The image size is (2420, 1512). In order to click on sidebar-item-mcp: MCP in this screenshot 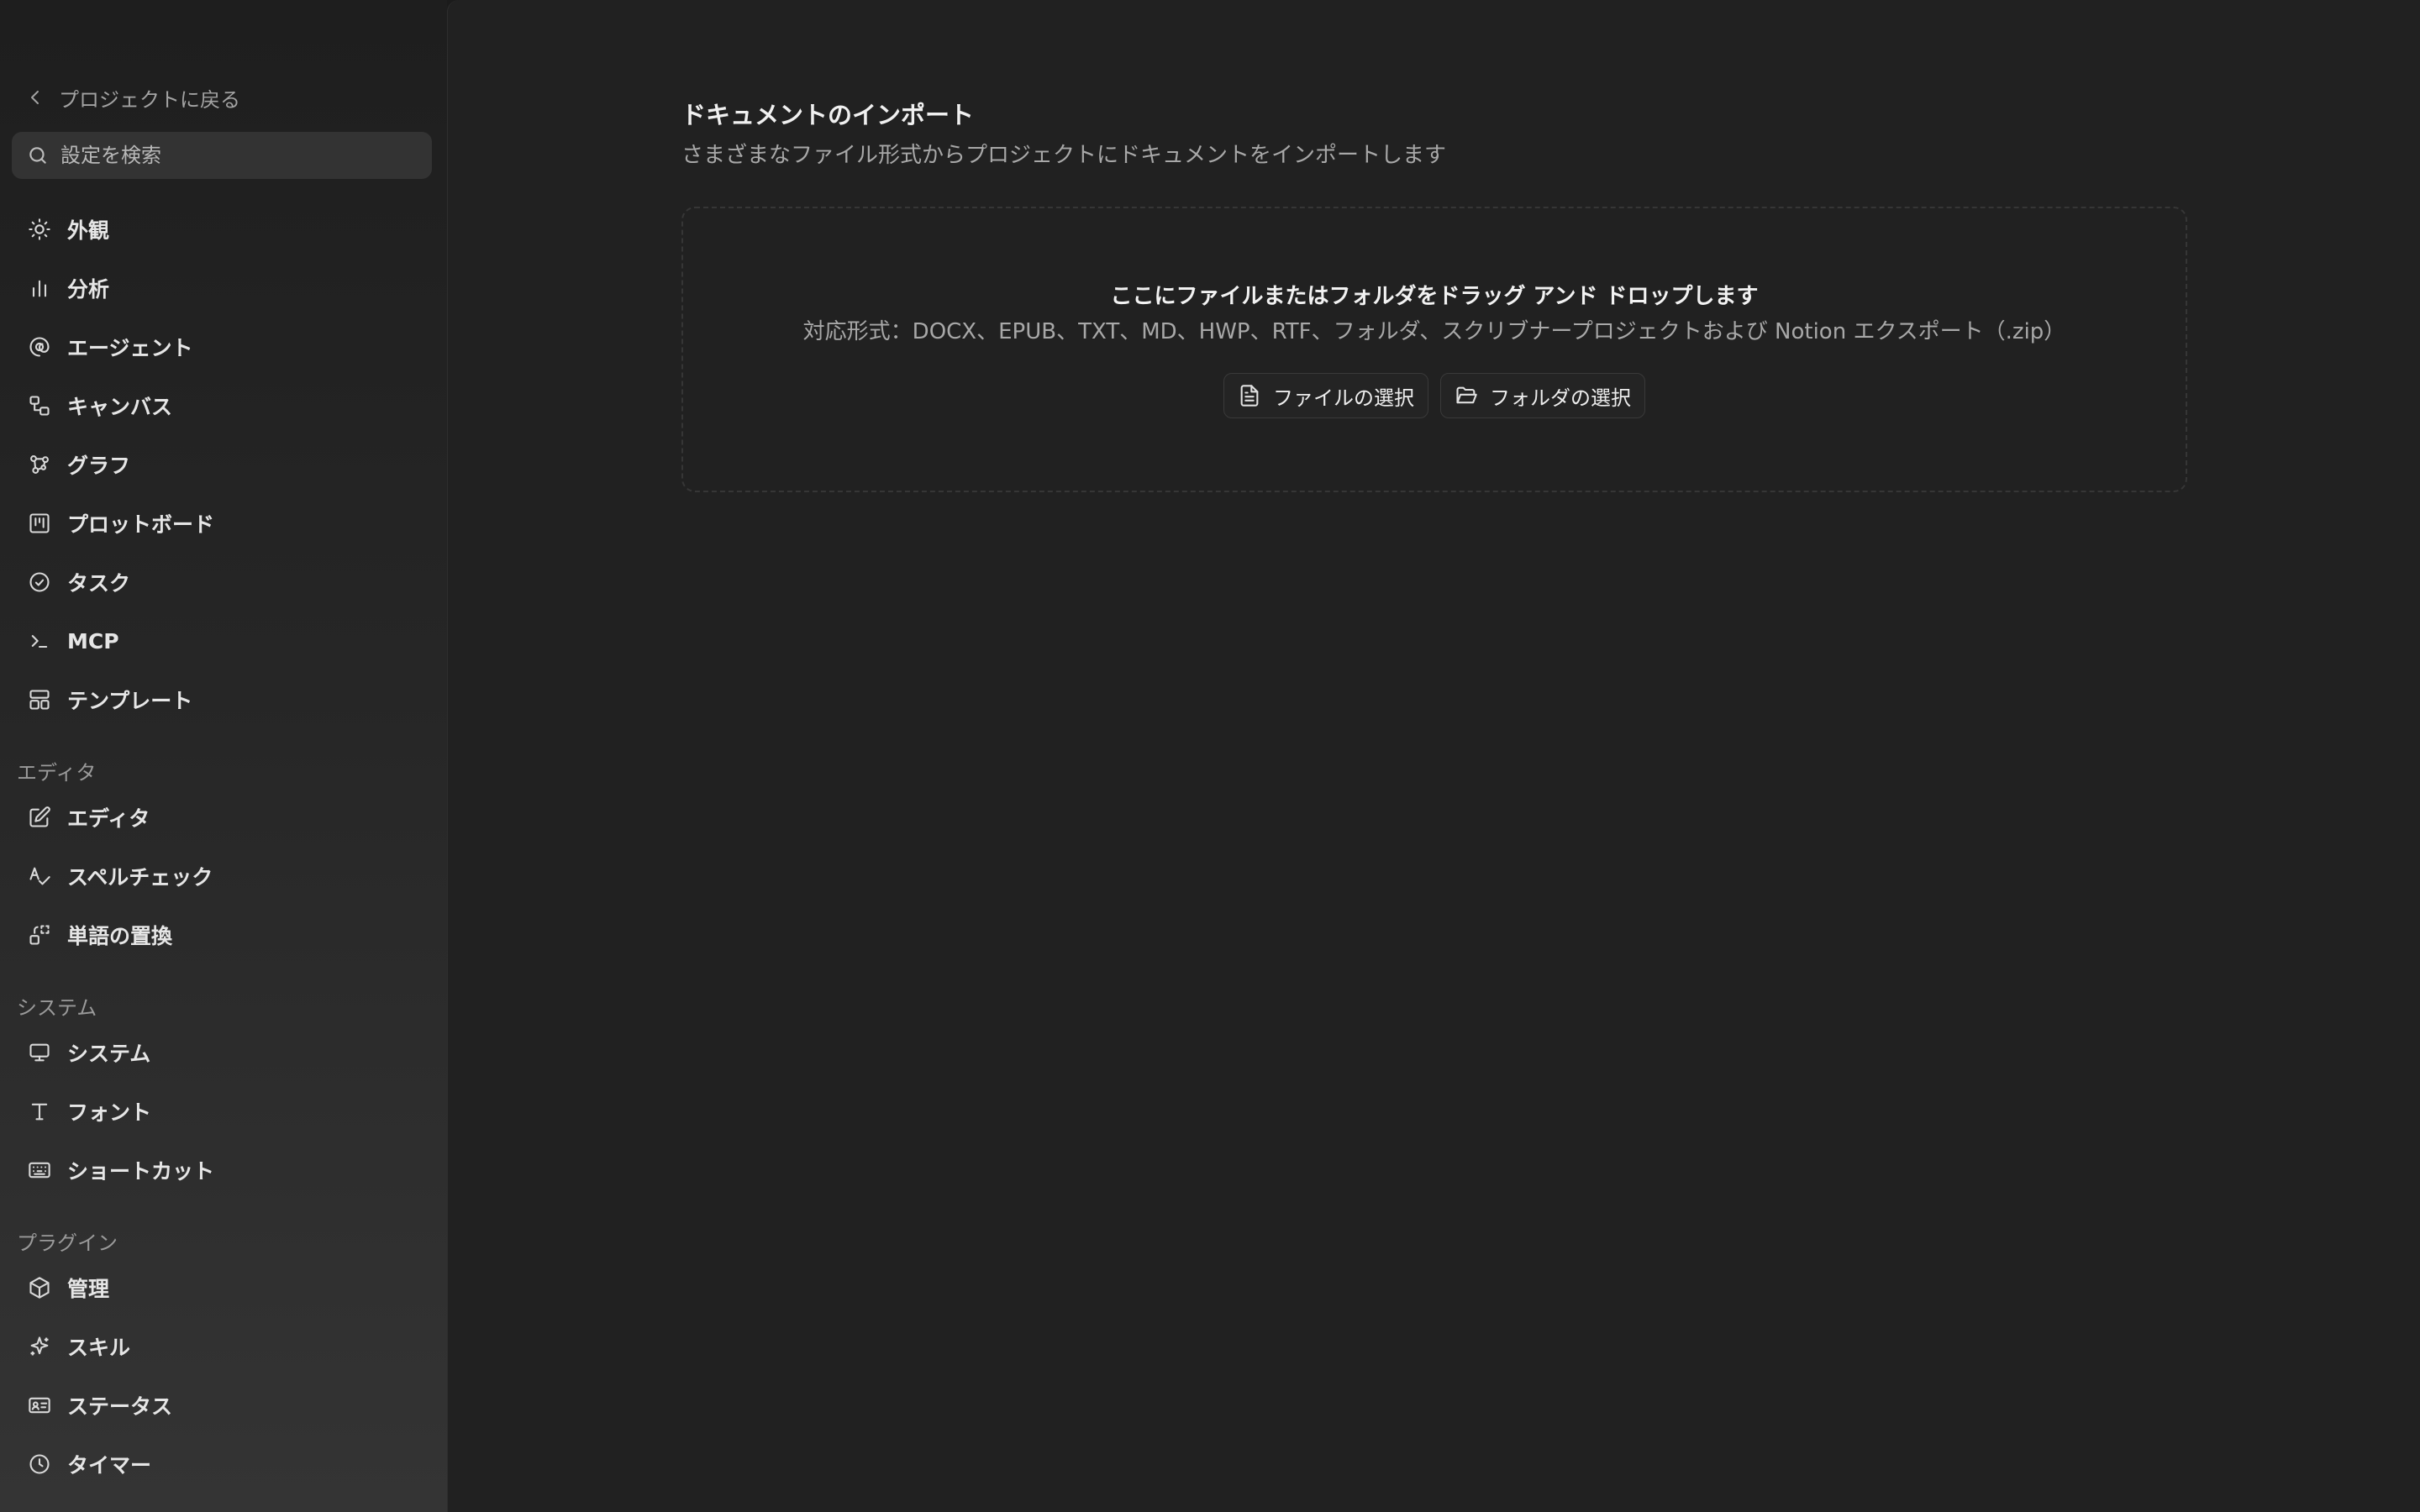, I will do `click(222, 641)`.